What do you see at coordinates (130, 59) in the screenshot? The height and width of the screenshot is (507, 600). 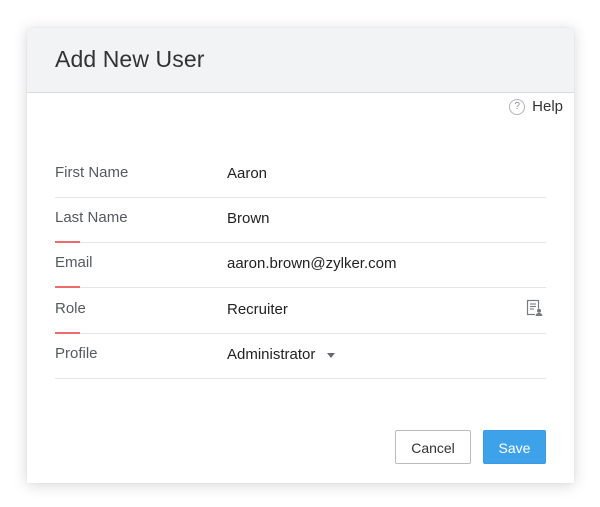 I see `dialog-title: Add New User` at bounding box center [130, 59].